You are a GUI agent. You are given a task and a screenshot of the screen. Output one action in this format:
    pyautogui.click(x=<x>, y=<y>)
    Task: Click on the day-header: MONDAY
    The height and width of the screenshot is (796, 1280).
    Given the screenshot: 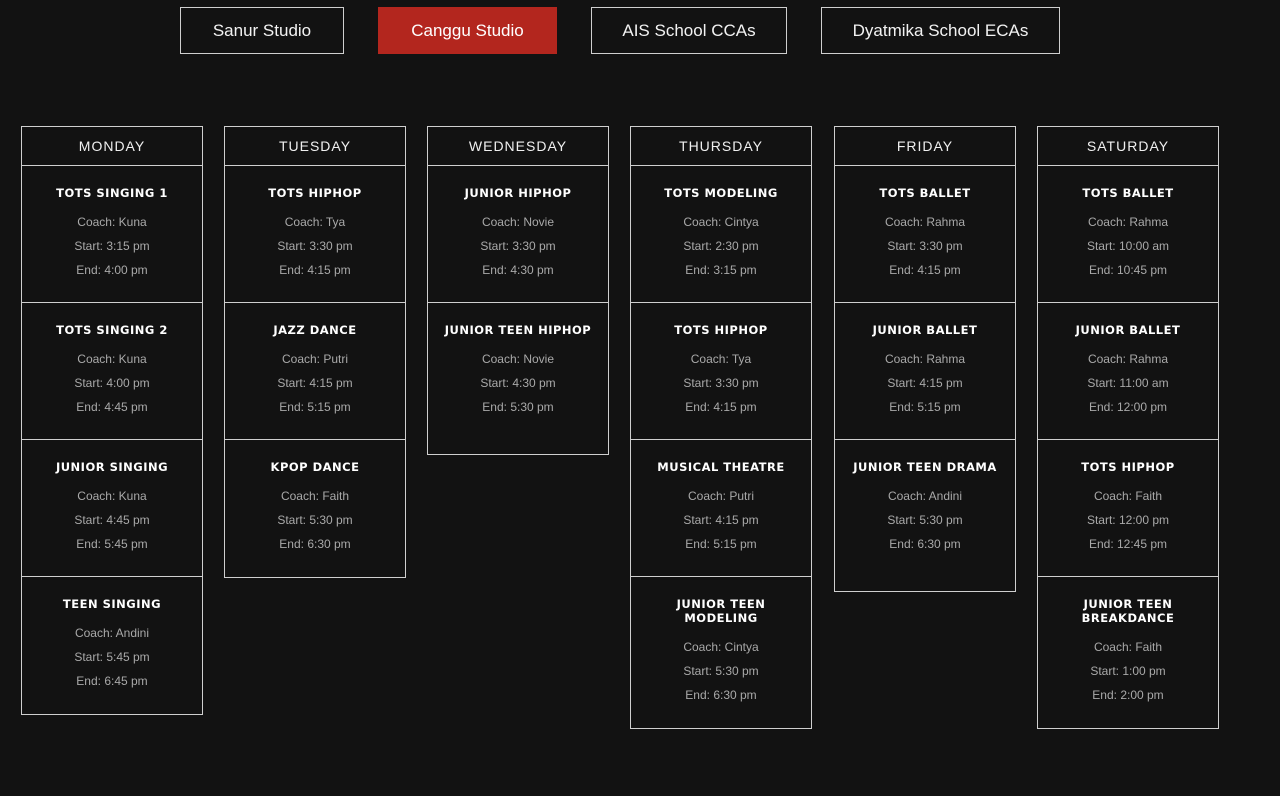 What is the action you would take?
    pyautogui.click(x=112, y=146)
    